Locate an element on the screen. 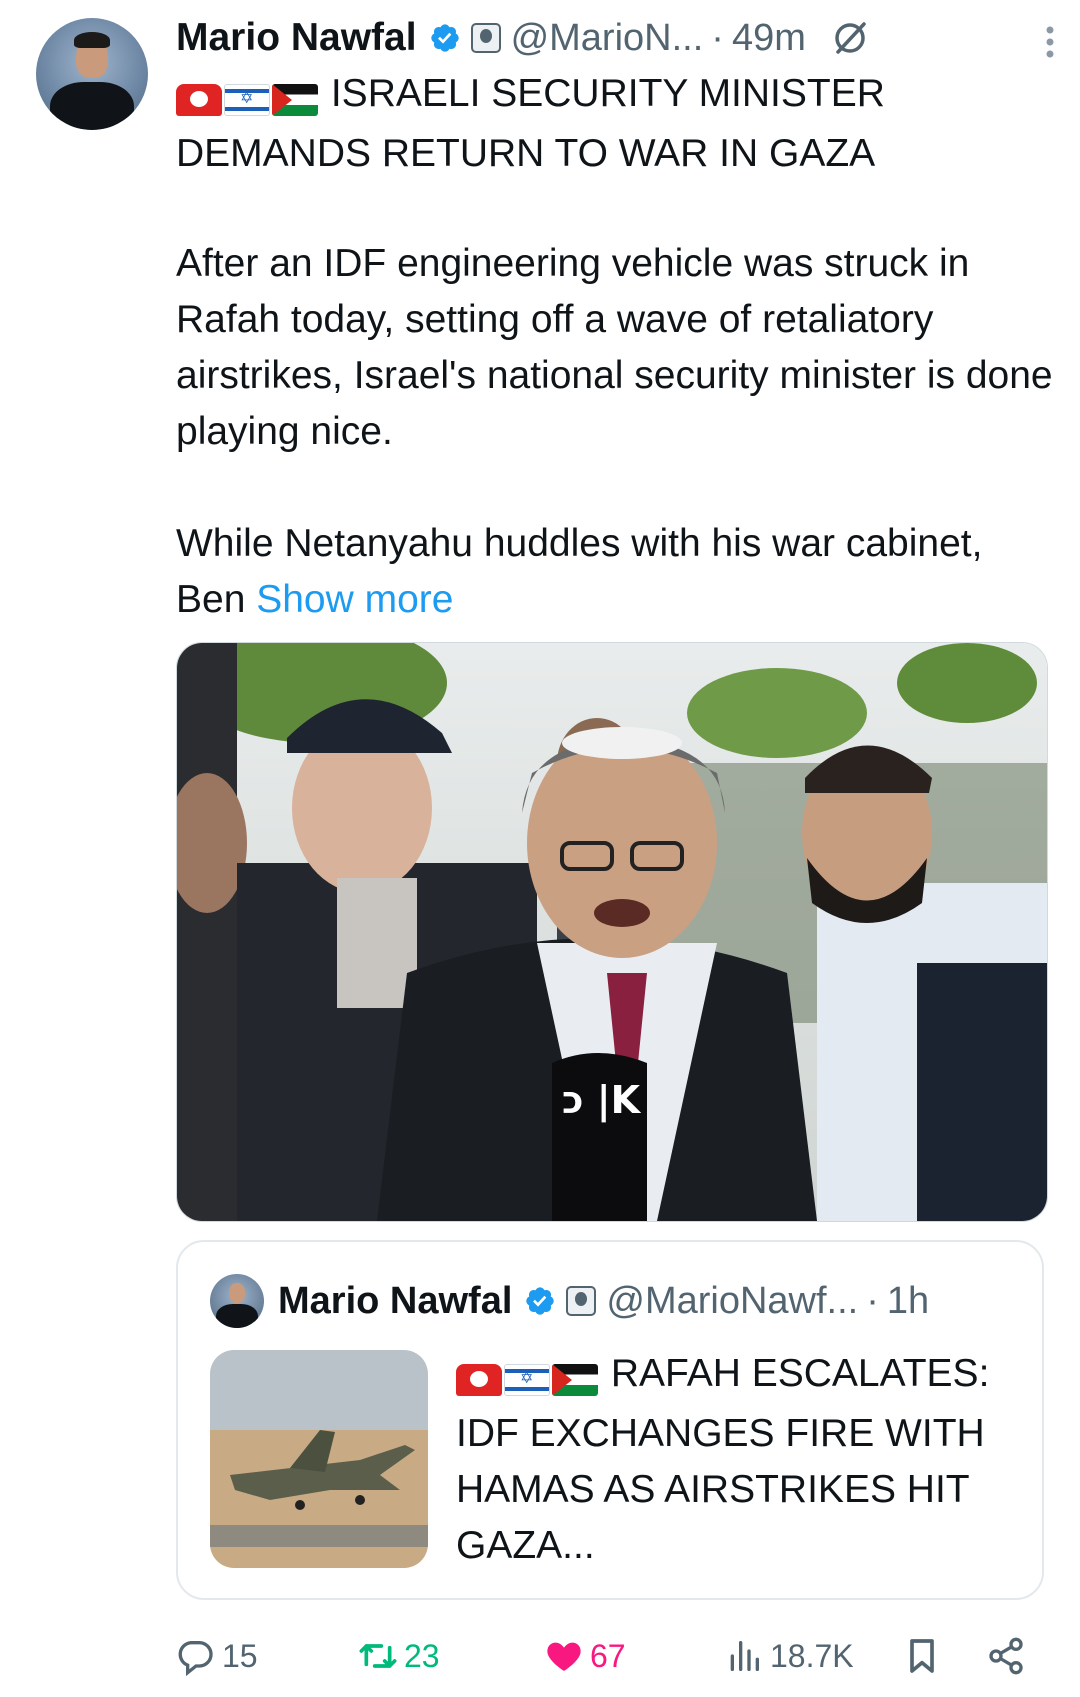  more-options-icon is located at coordinates (1050, 42).